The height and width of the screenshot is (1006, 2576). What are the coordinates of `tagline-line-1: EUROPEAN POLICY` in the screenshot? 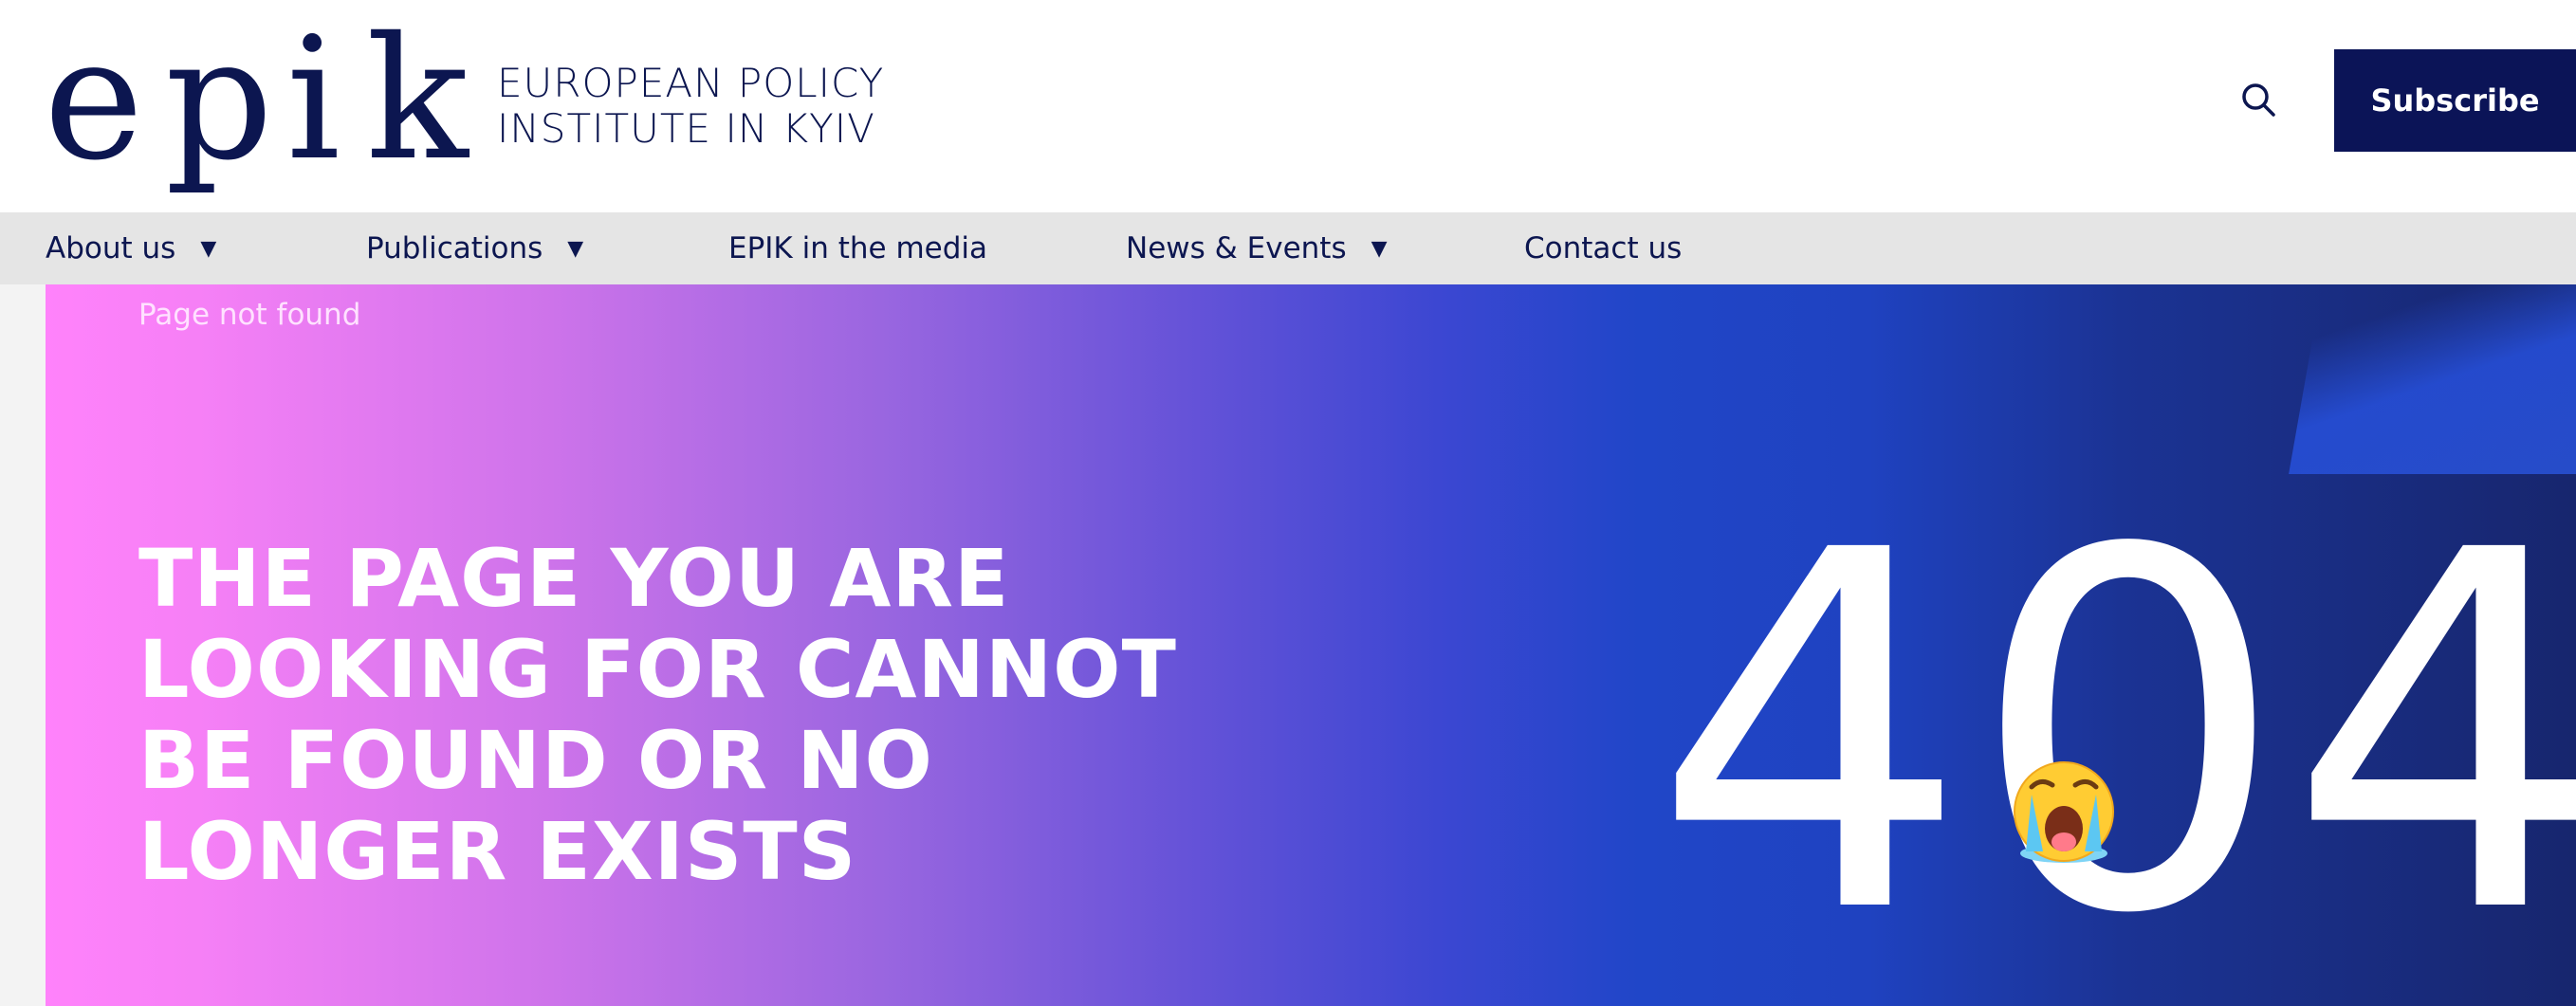 It's located at (691, 83).